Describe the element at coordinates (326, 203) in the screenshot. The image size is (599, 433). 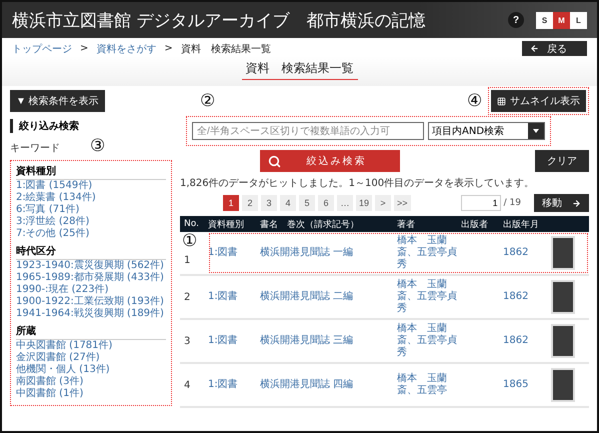
I see `pagination-button: 6` at that location.